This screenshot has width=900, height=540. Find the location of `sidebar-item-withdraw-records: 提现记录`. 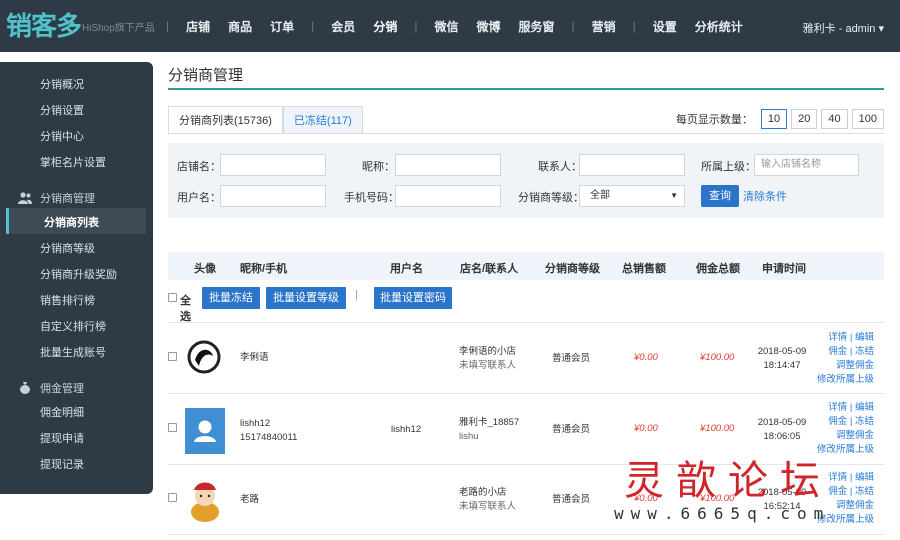

sidebar-item-withdraw-records: 提现记录 is located at coordinates (62, 464).